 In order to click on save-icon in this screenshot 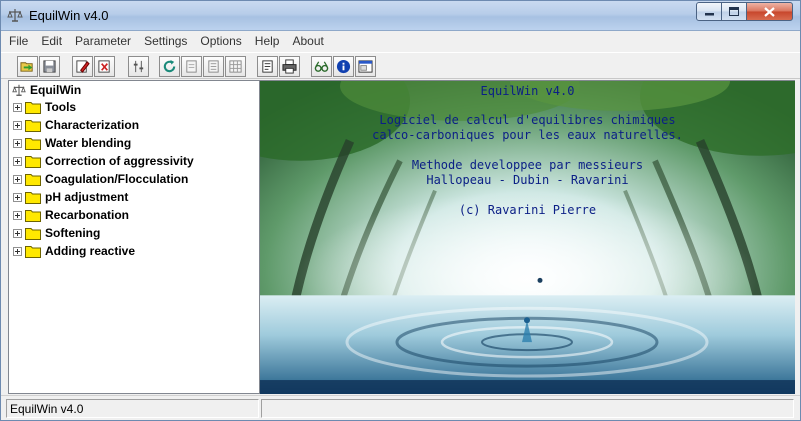, I will do `click(49, 66)`.